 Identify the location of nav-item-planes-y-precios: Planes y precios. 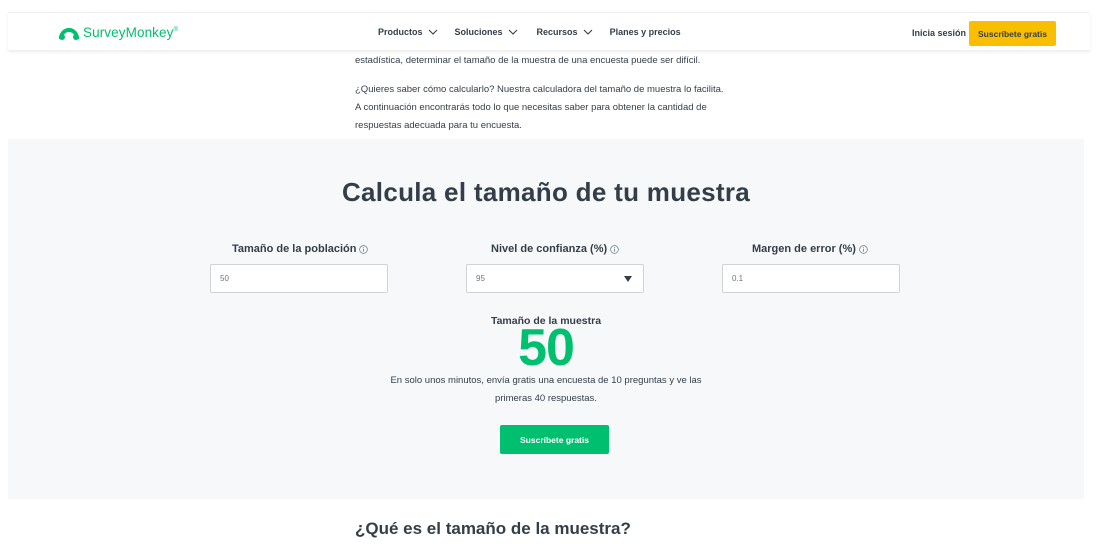
(645, 32).